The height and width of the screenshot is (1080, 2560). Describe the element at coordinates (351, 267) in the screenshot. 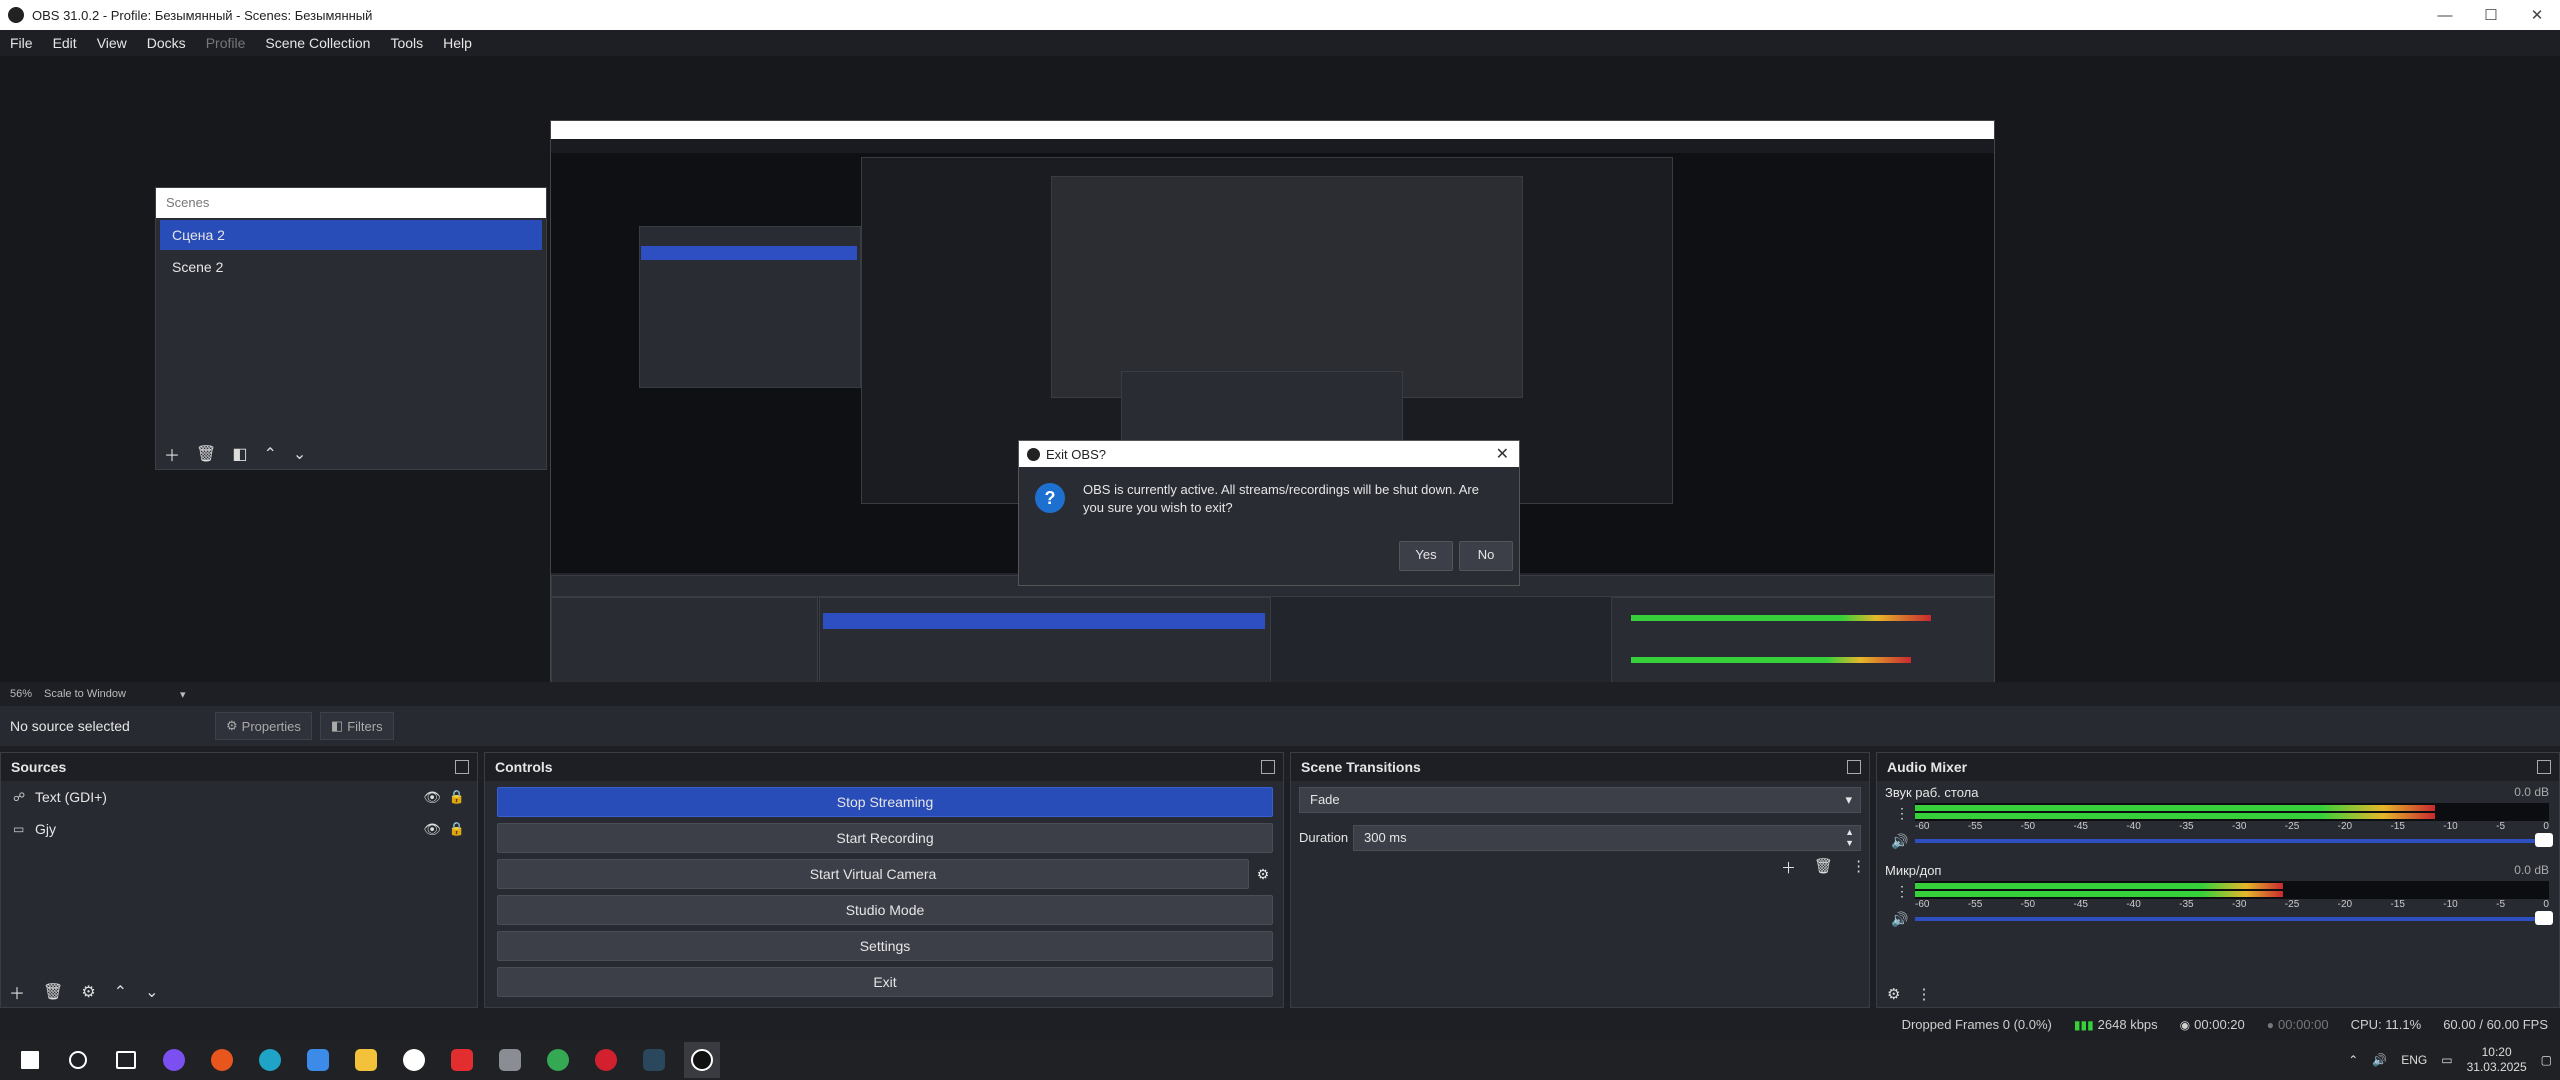

I see `scene-item: Scene 2` at that location.